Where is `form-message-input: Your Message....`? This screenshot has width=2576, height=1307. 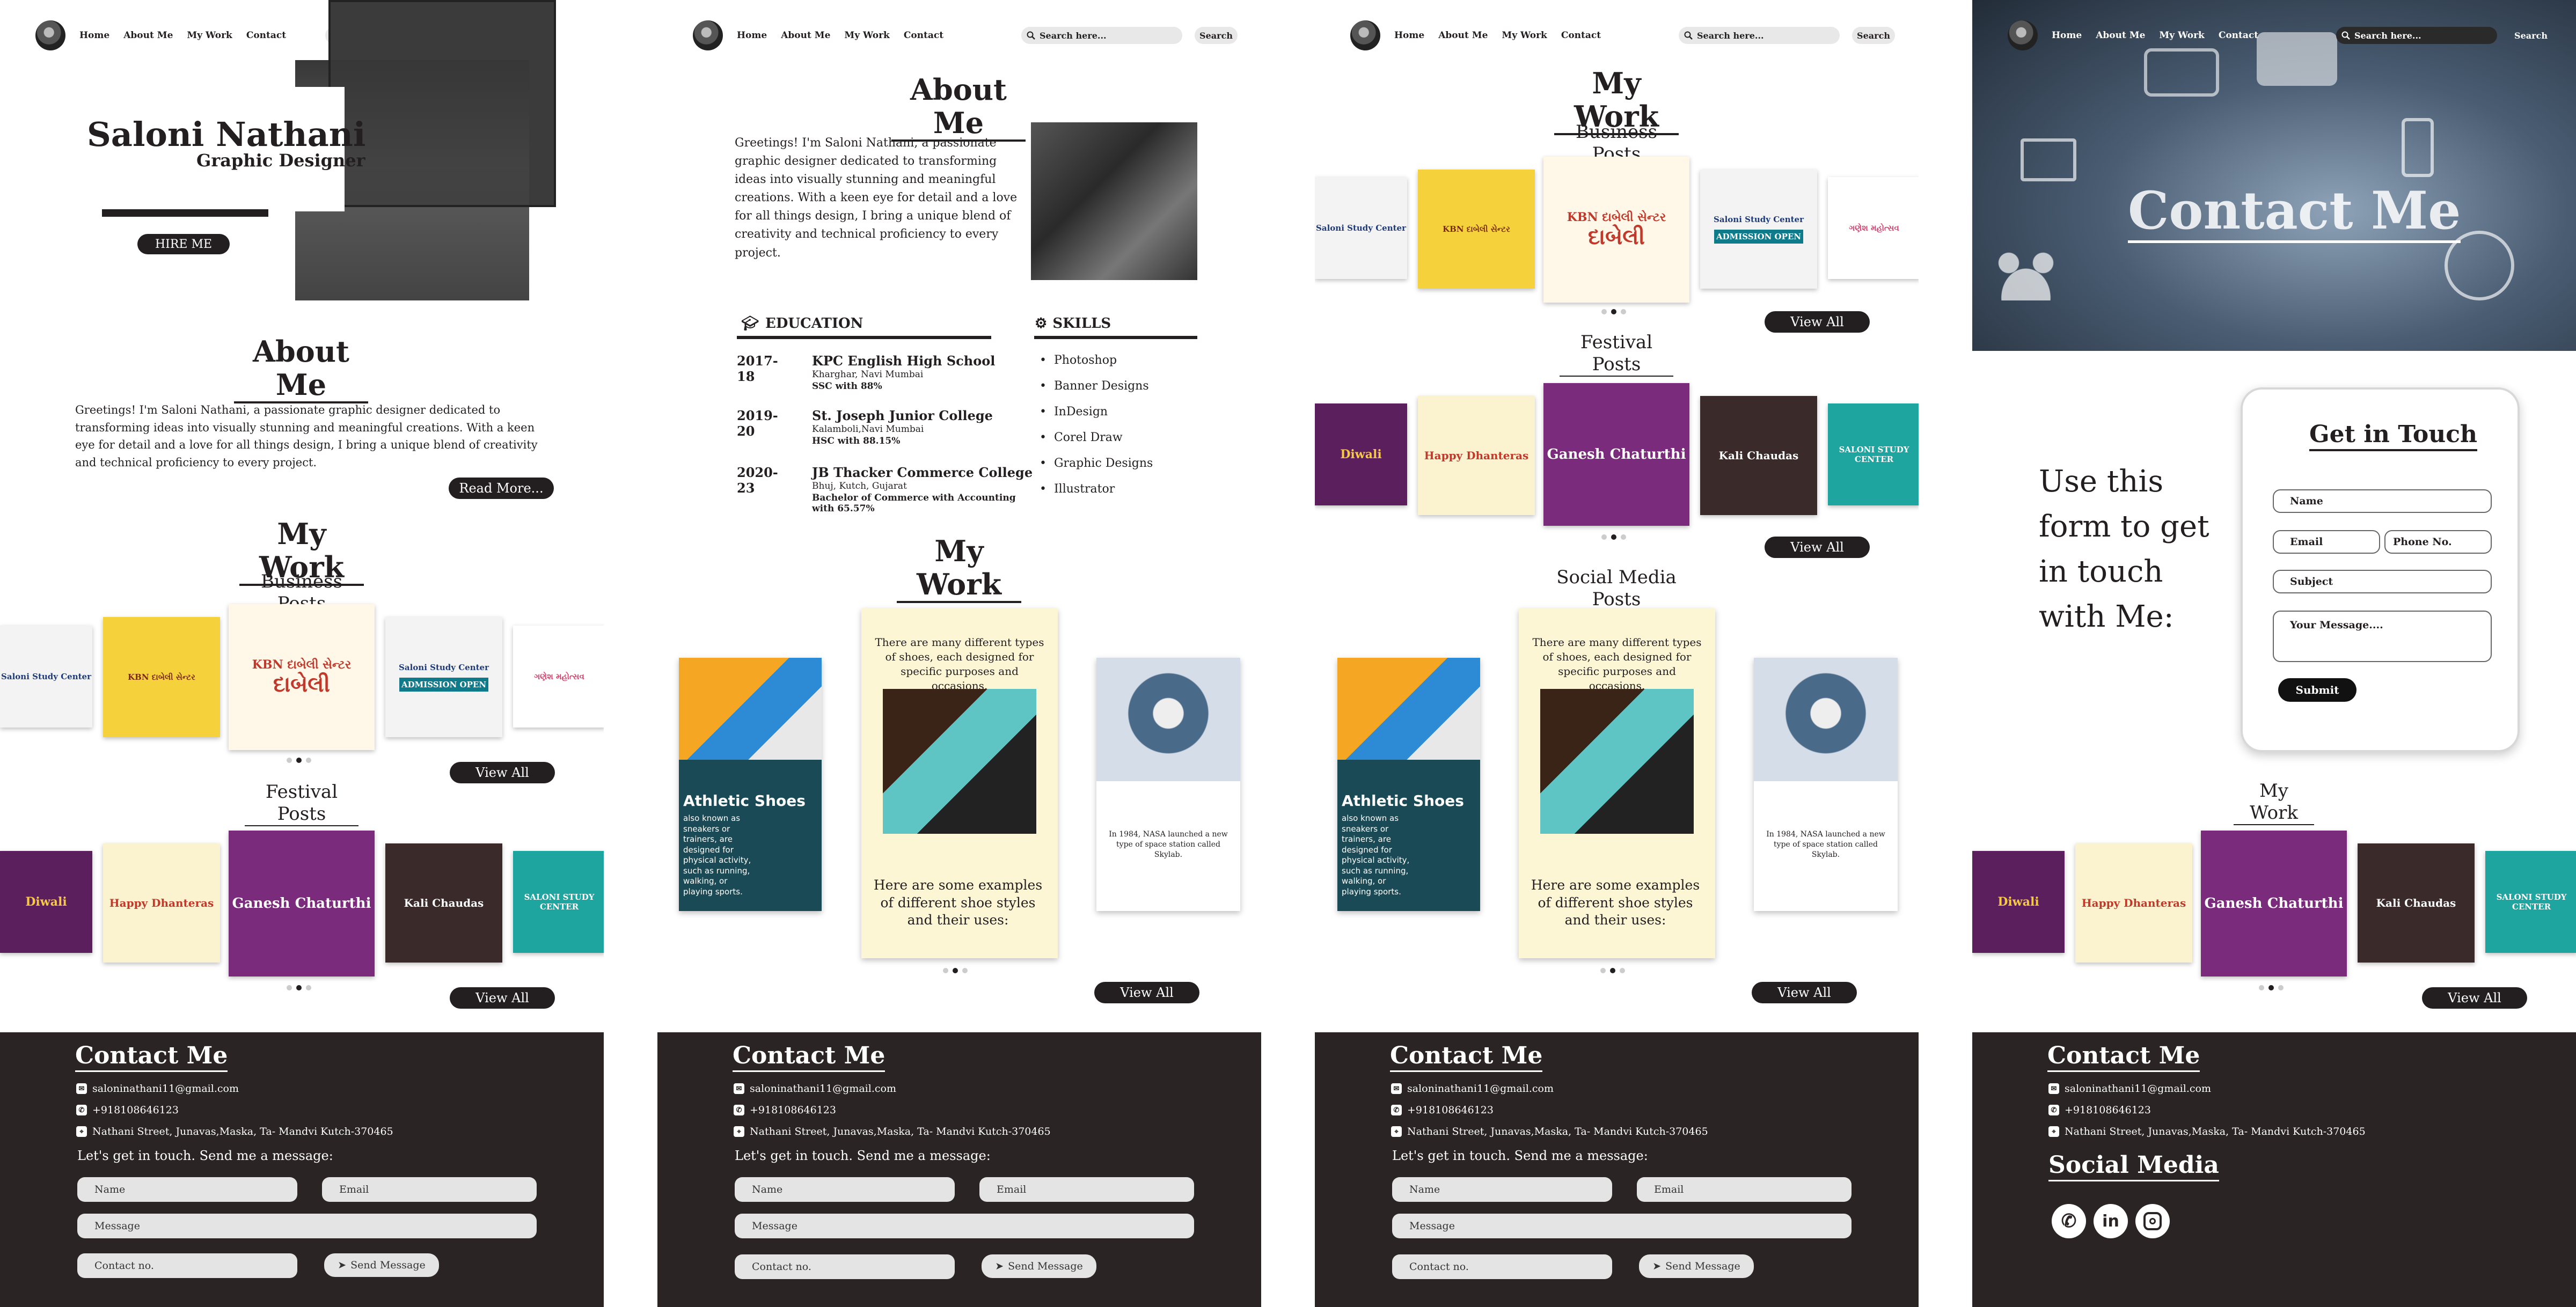 form-message-input: Your Message.... is located at coordinates (2382, 637).